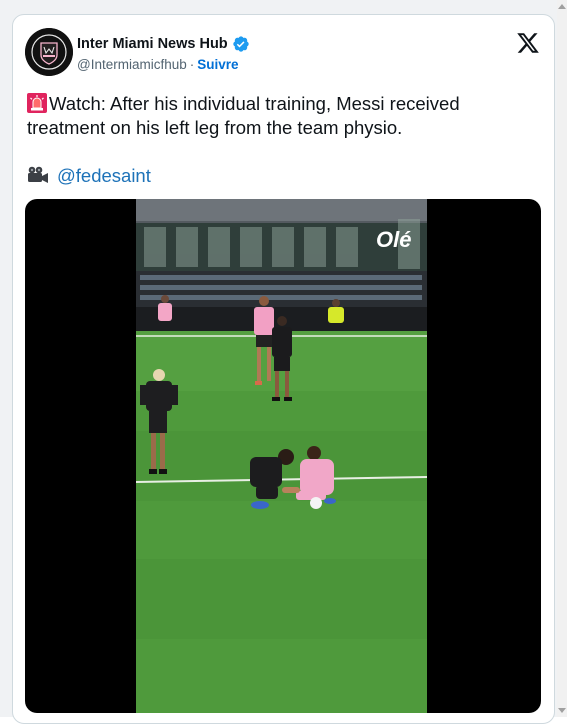 This screenshot has height=724, width=567. Describe the element at coordinates (528, 43) in the screenshot. I see `x-logo-icon` at that location.